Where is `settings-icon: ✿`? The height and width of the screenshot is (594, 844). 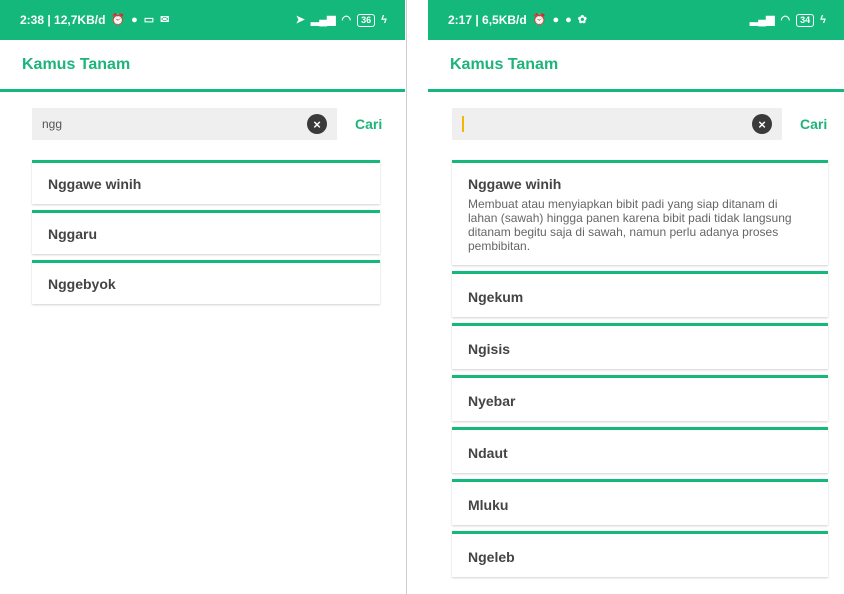 settings-icon: ✿ is located at coordinates (582, 19).